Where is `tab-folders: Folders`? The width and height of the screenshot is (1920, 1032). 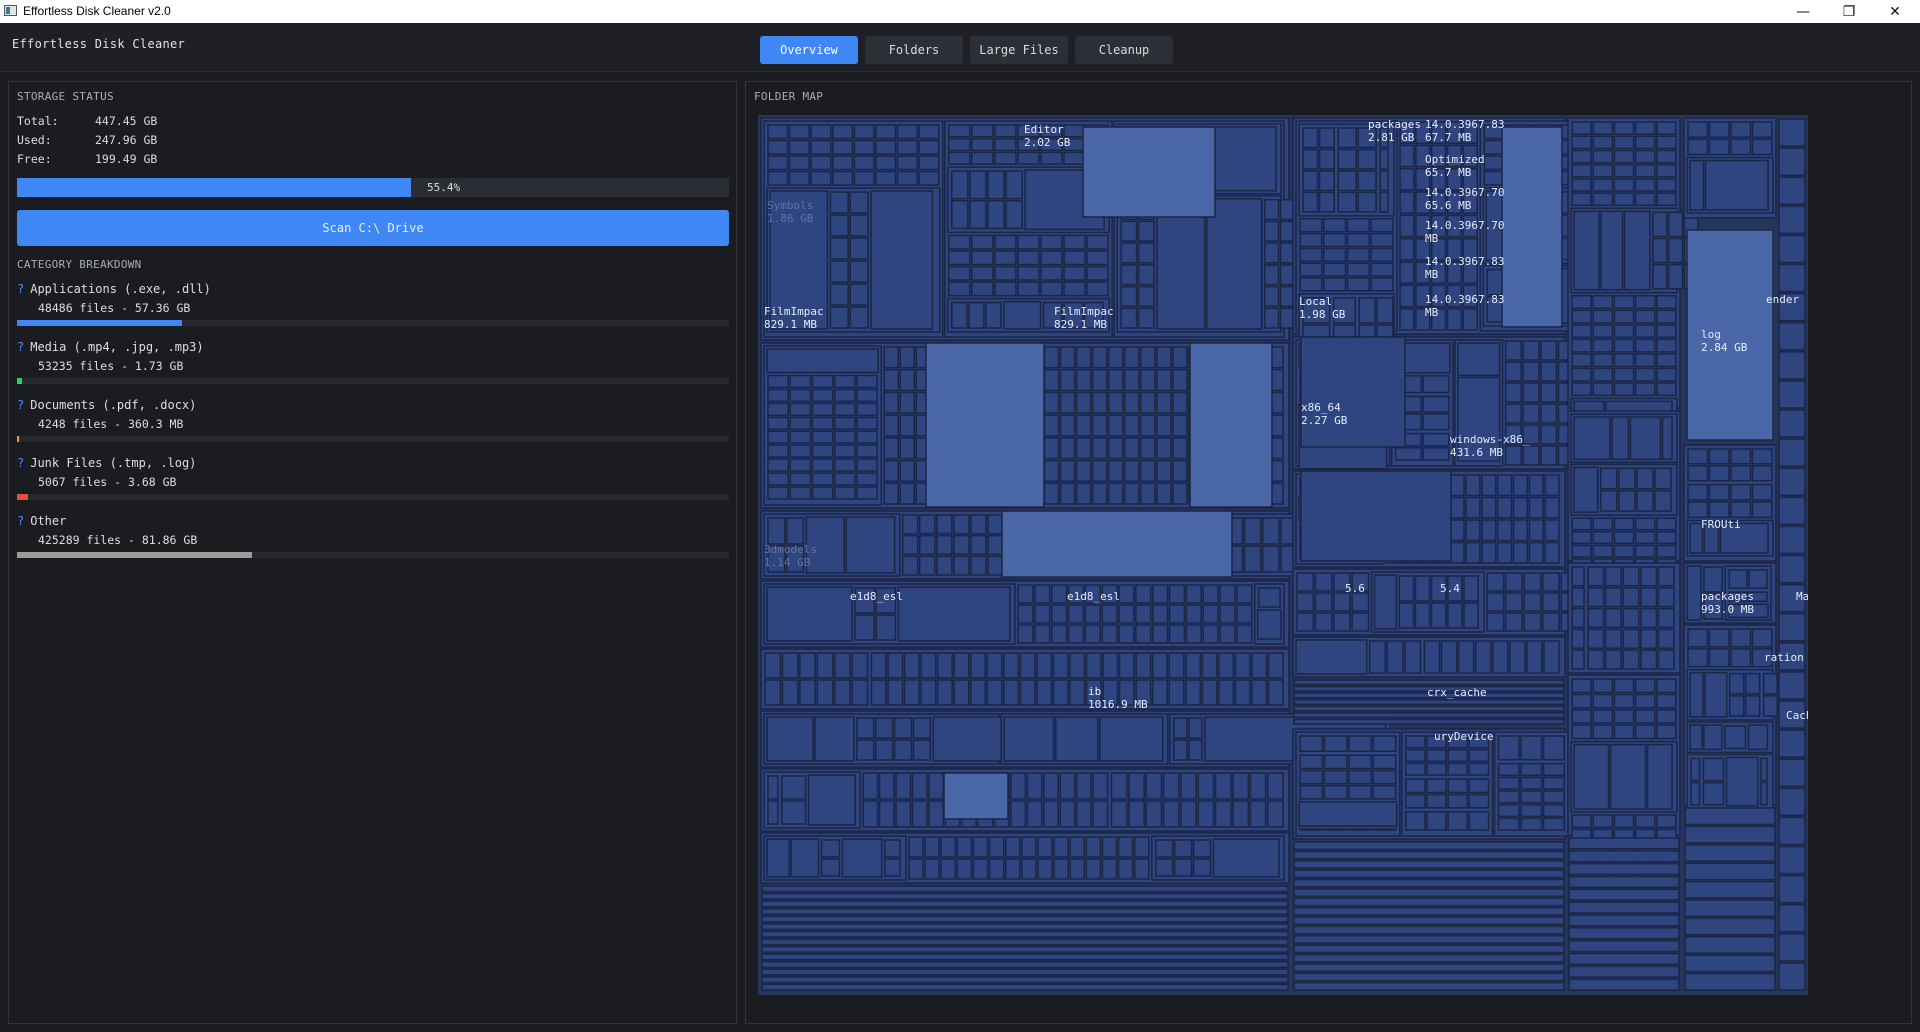
tab-folders: Folders is located at coordinates (914, 50).